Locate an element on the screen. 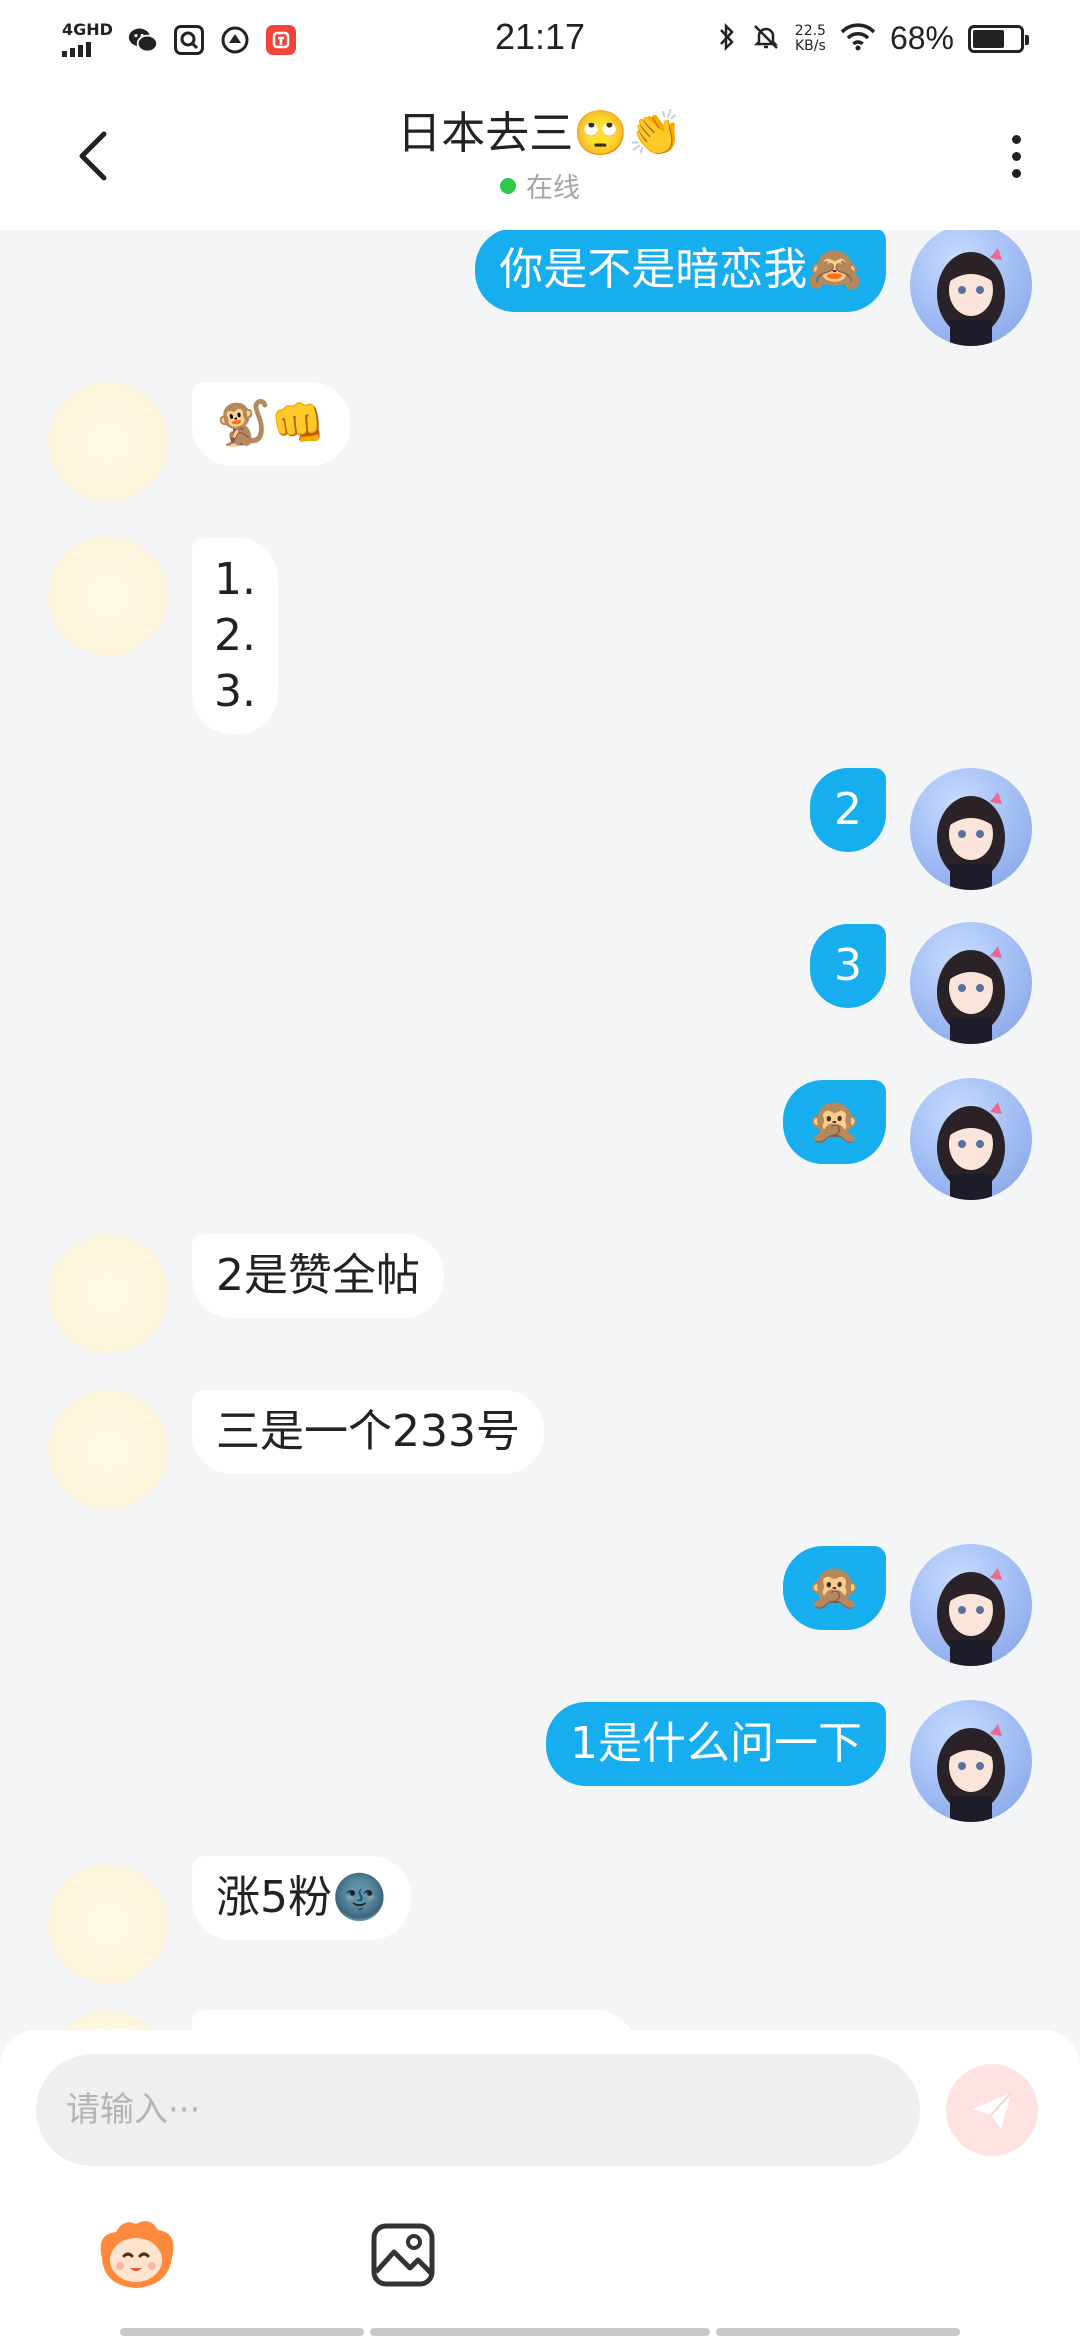  message-bubble-received: 三是一个233号 is located at coordinates (368, 1432).